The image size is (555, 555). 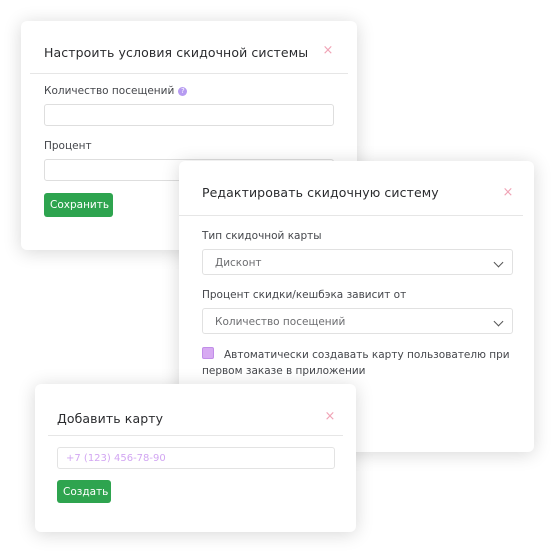 I want to click on percent-label: Процент, so click(x=68, y=146).